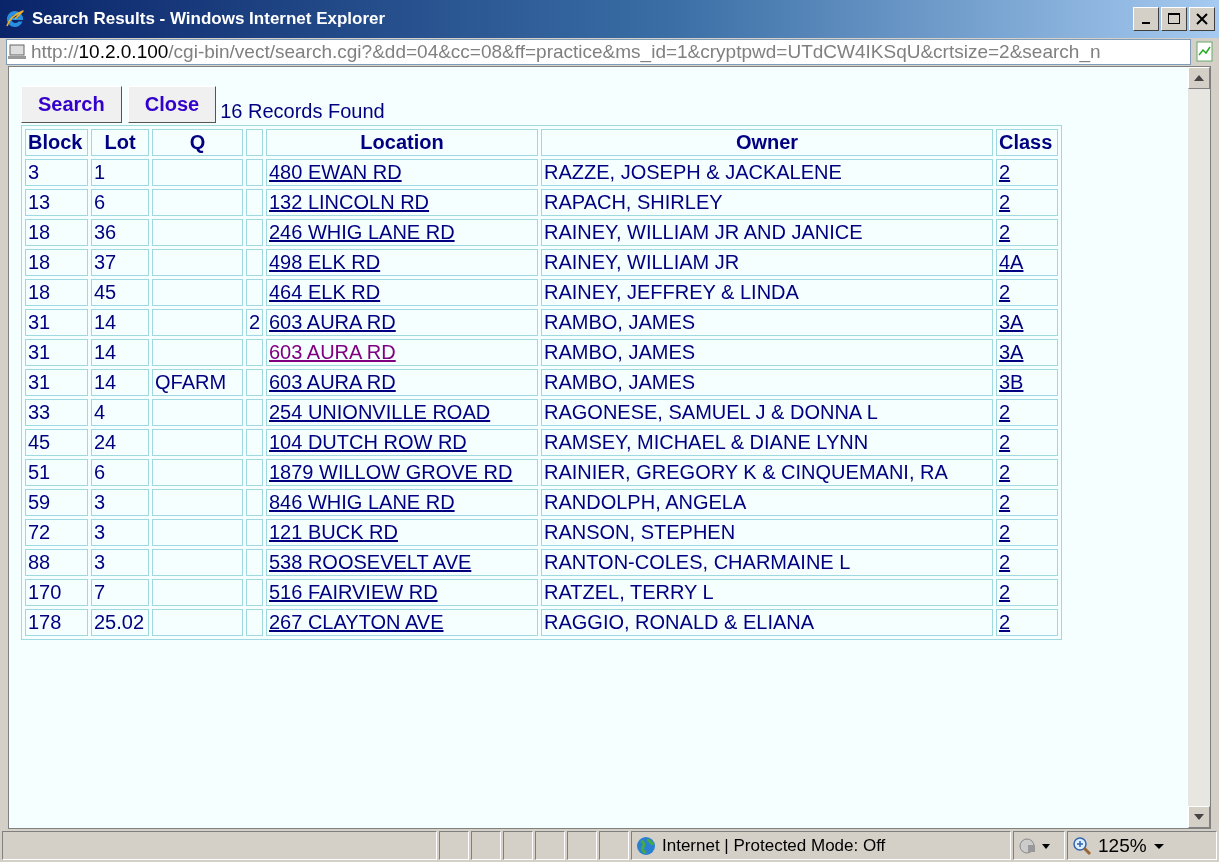  What do you see at coordinates (39, 562) in the screenshot?
I see `table-cell: 88` at bounding box center [39, 562].